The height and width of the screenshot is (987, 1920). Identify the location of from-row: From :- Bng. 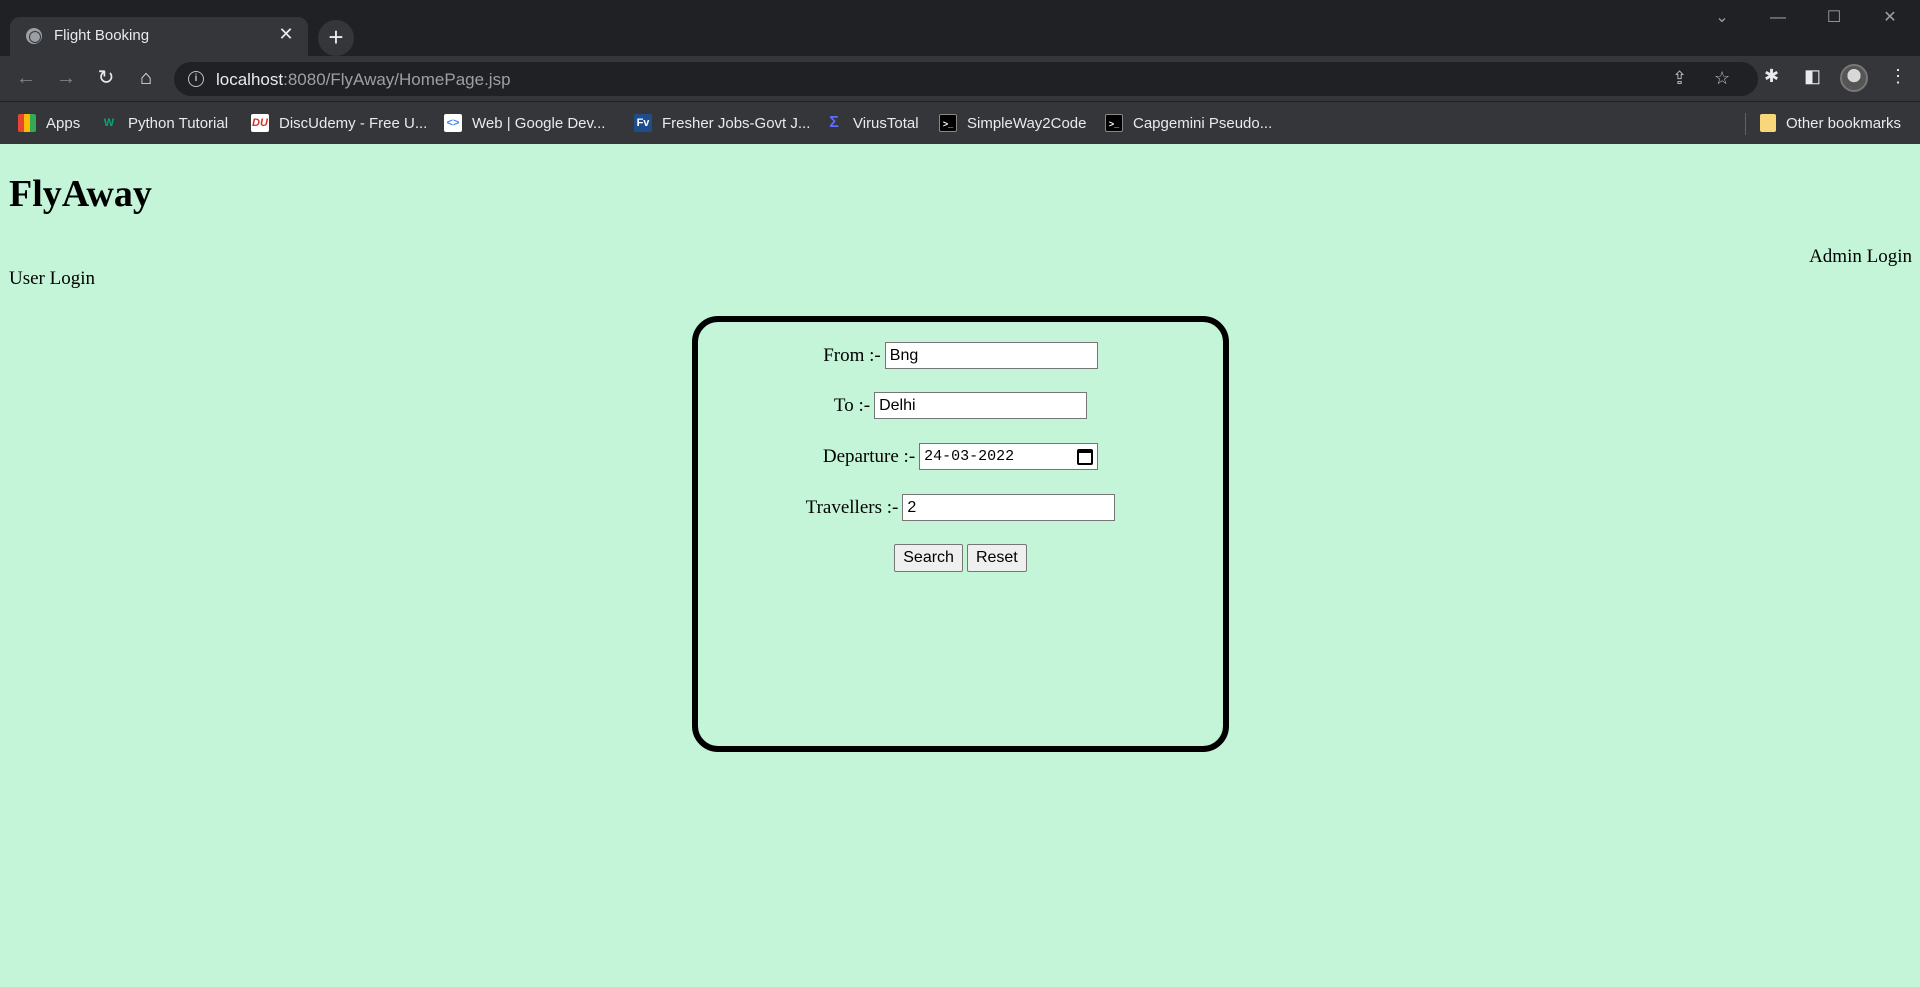
(960, 355).